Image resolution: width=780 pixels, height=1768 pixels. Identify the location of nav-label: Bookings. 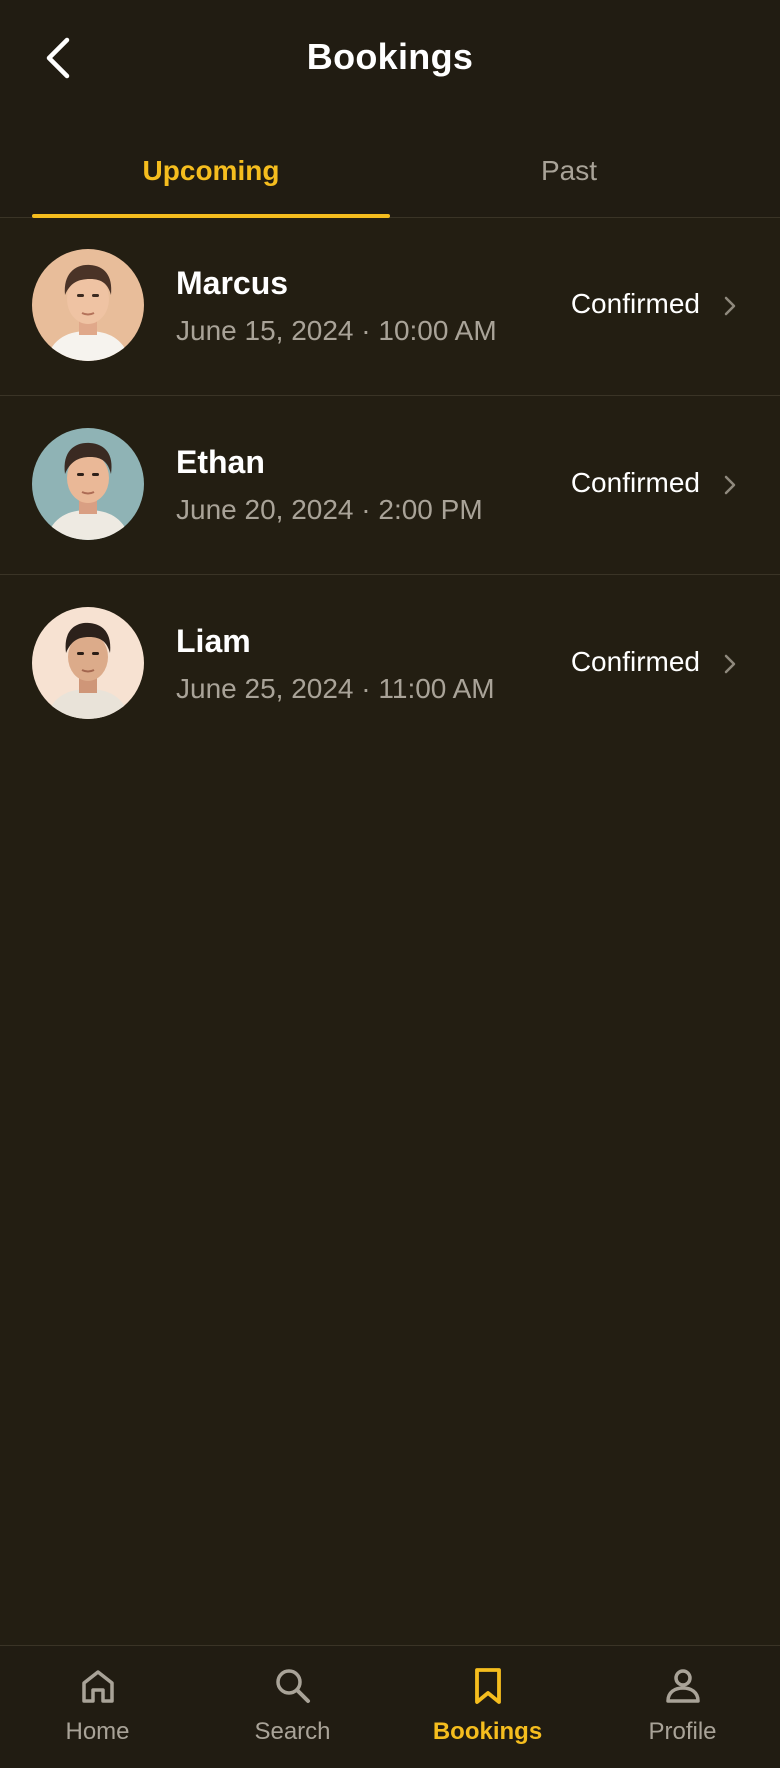
(487, 1731).